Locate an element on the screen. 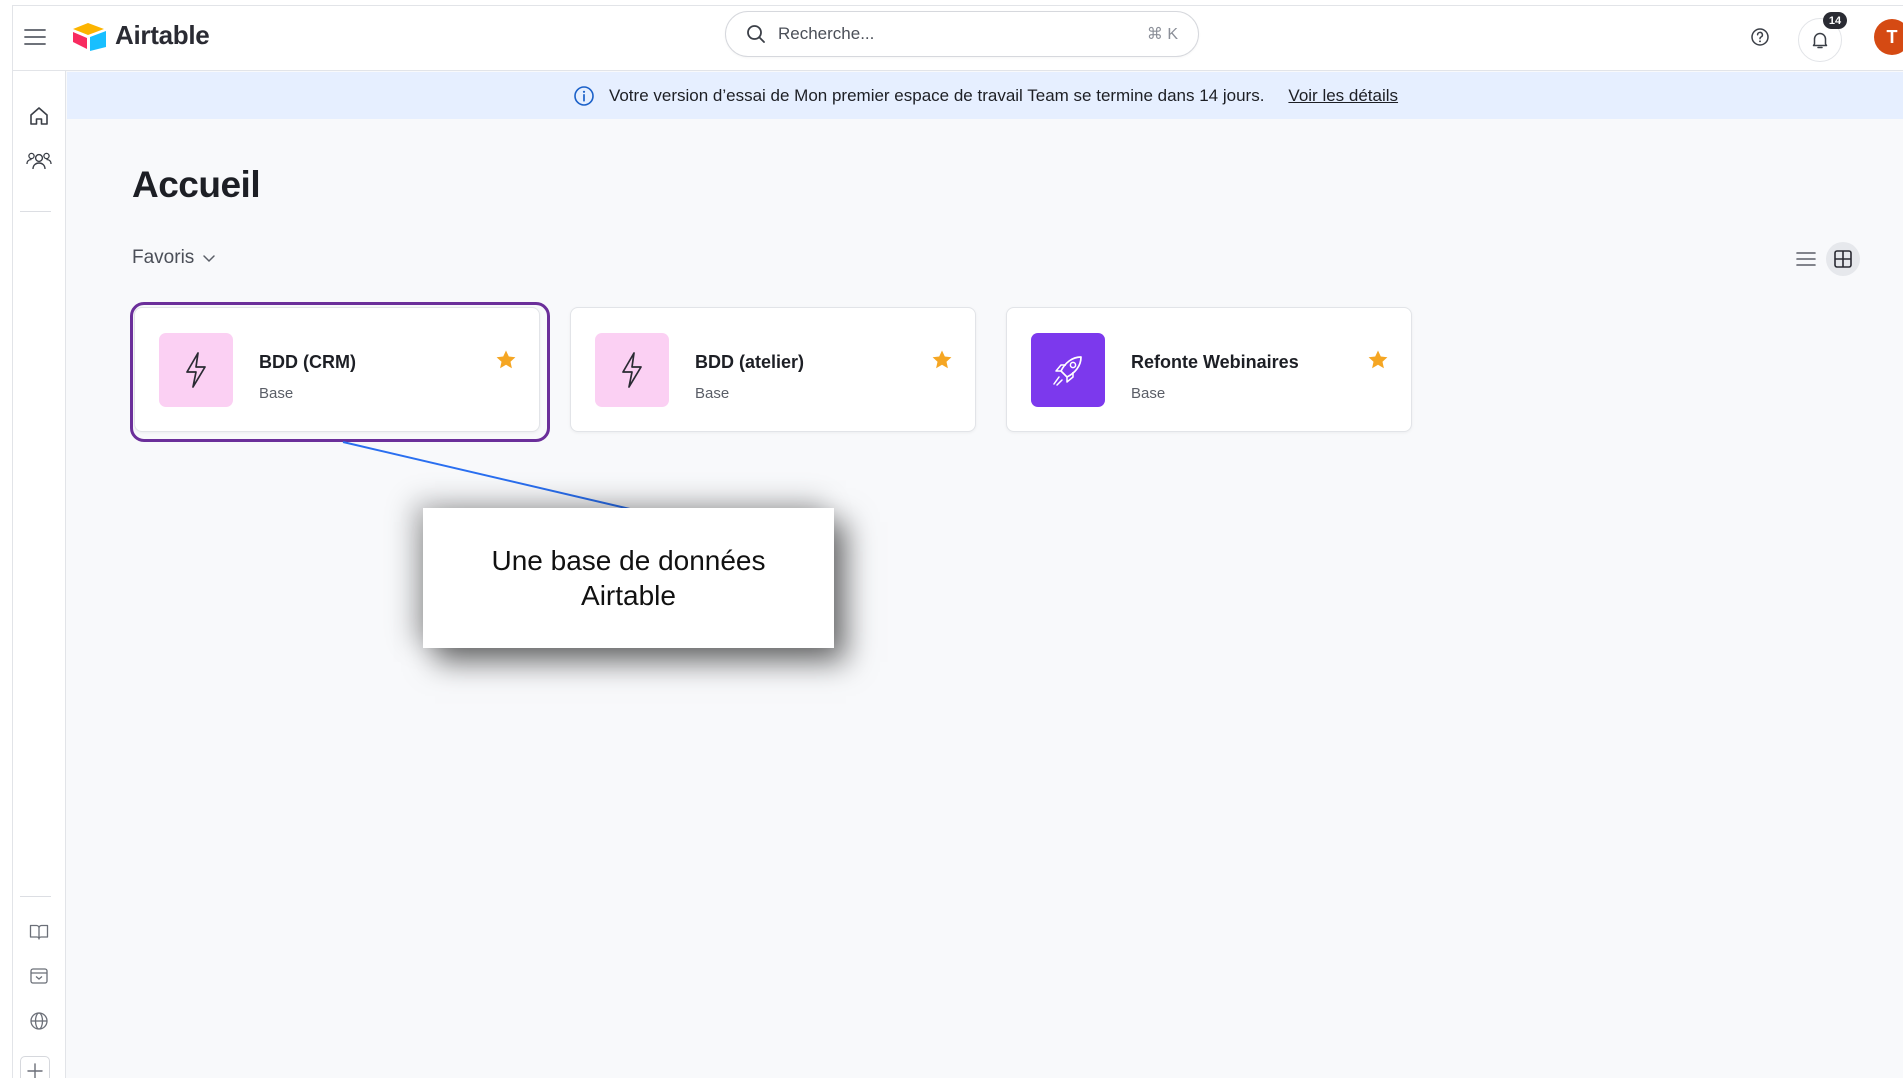 The image size is (1903, 1078). create-button is located at coordinates (35, 1067).